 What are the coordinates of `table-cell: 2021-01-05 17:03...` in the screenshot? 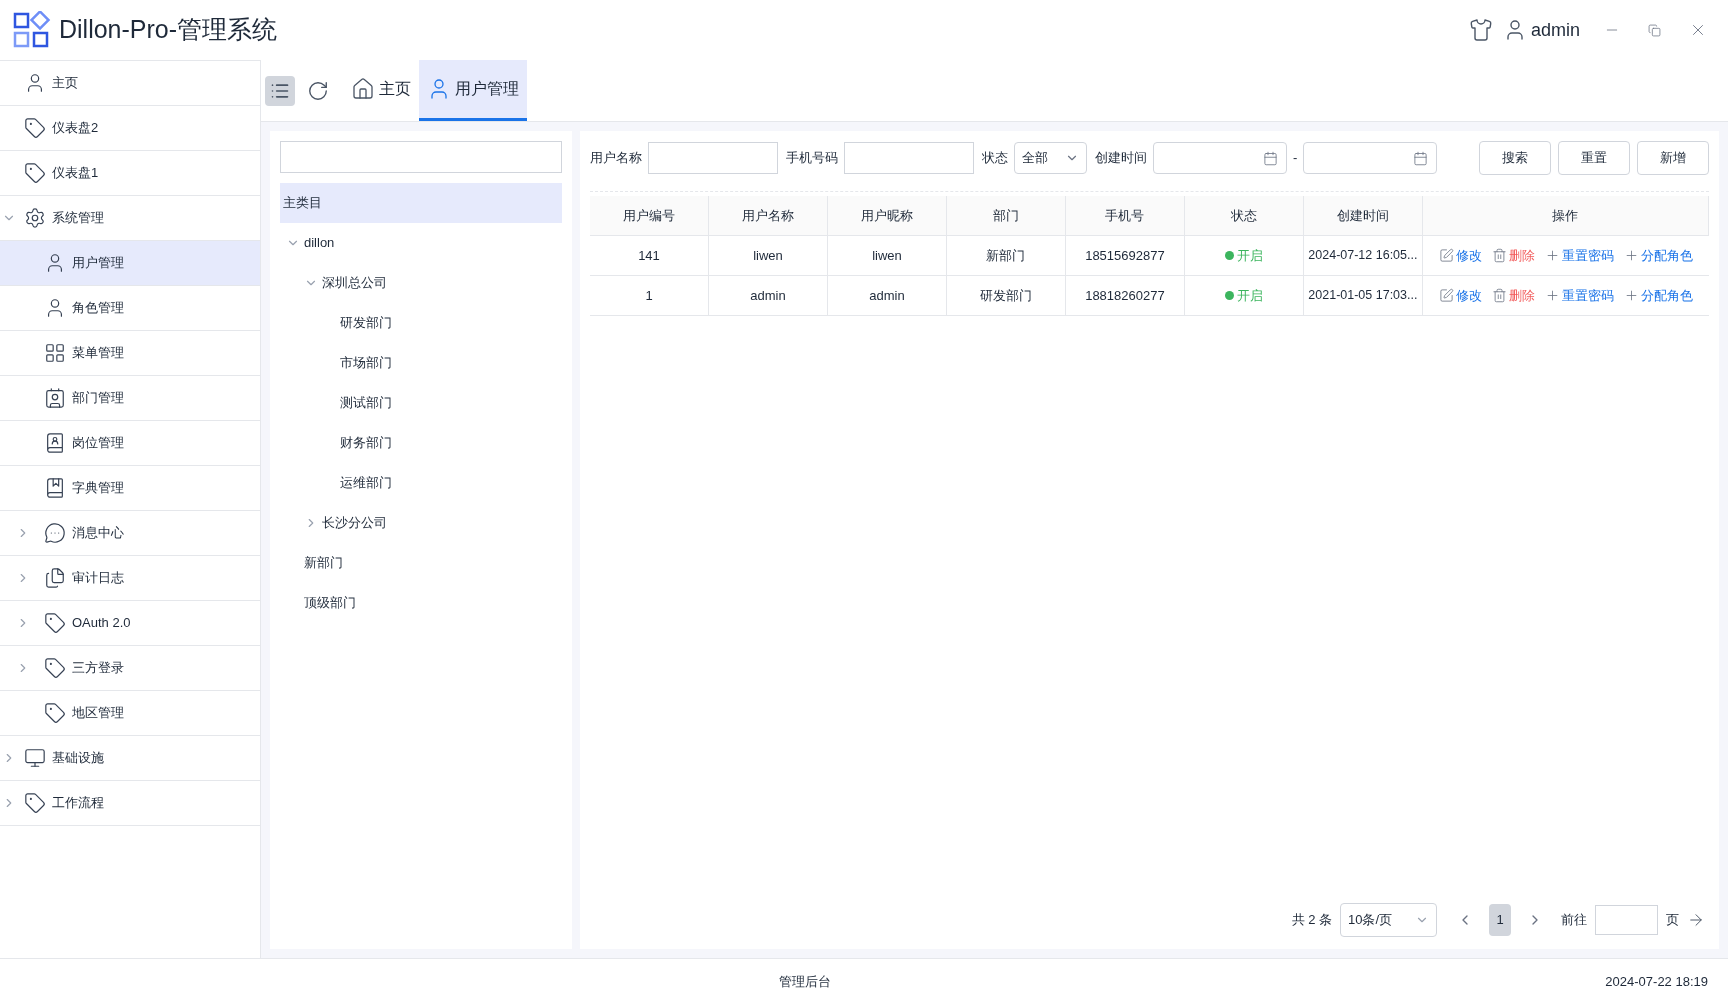 It's located at (1363, 295).